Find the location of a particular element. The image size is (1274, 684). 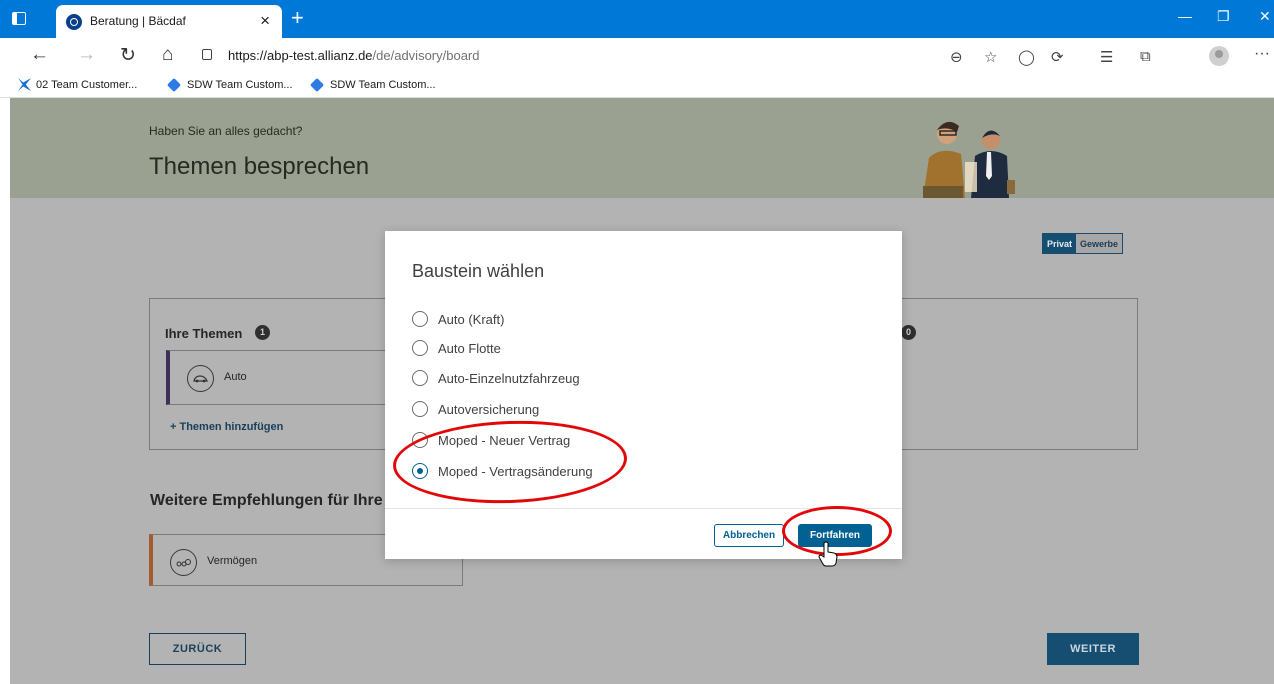

zoom-icon: ⊖ is located at coordinates (956, 57).